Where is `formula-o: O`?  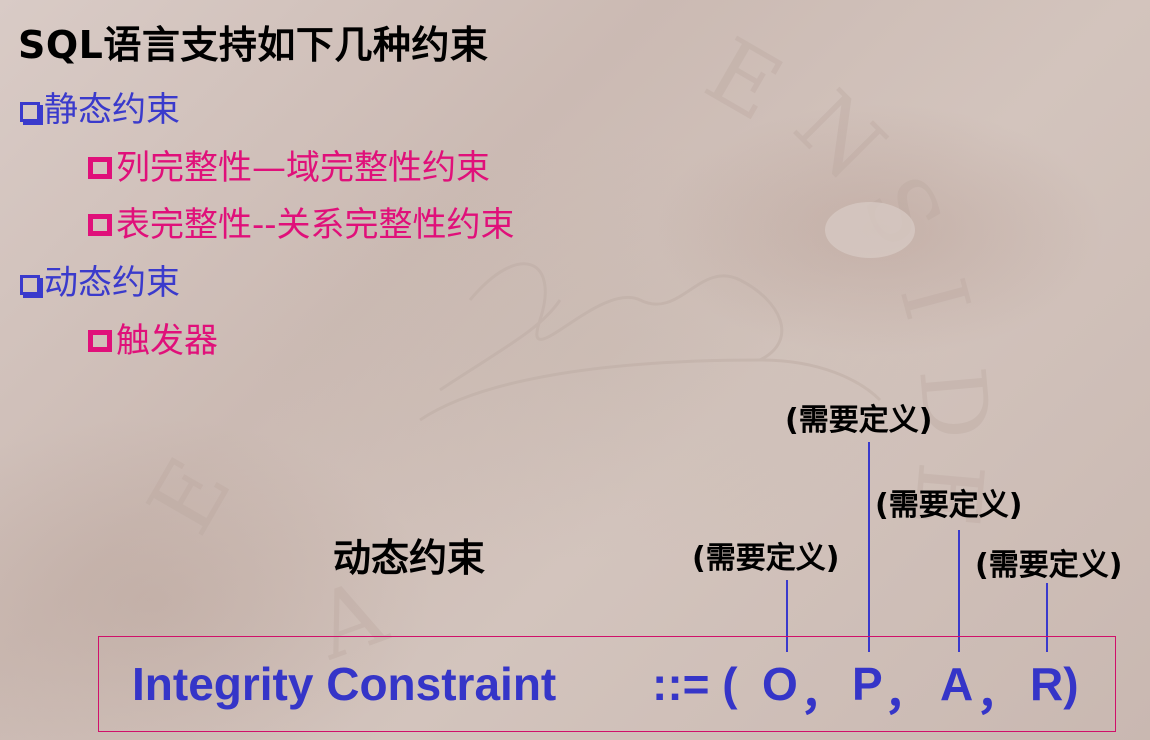
formula-o: O is located at coordinates (780, 684).